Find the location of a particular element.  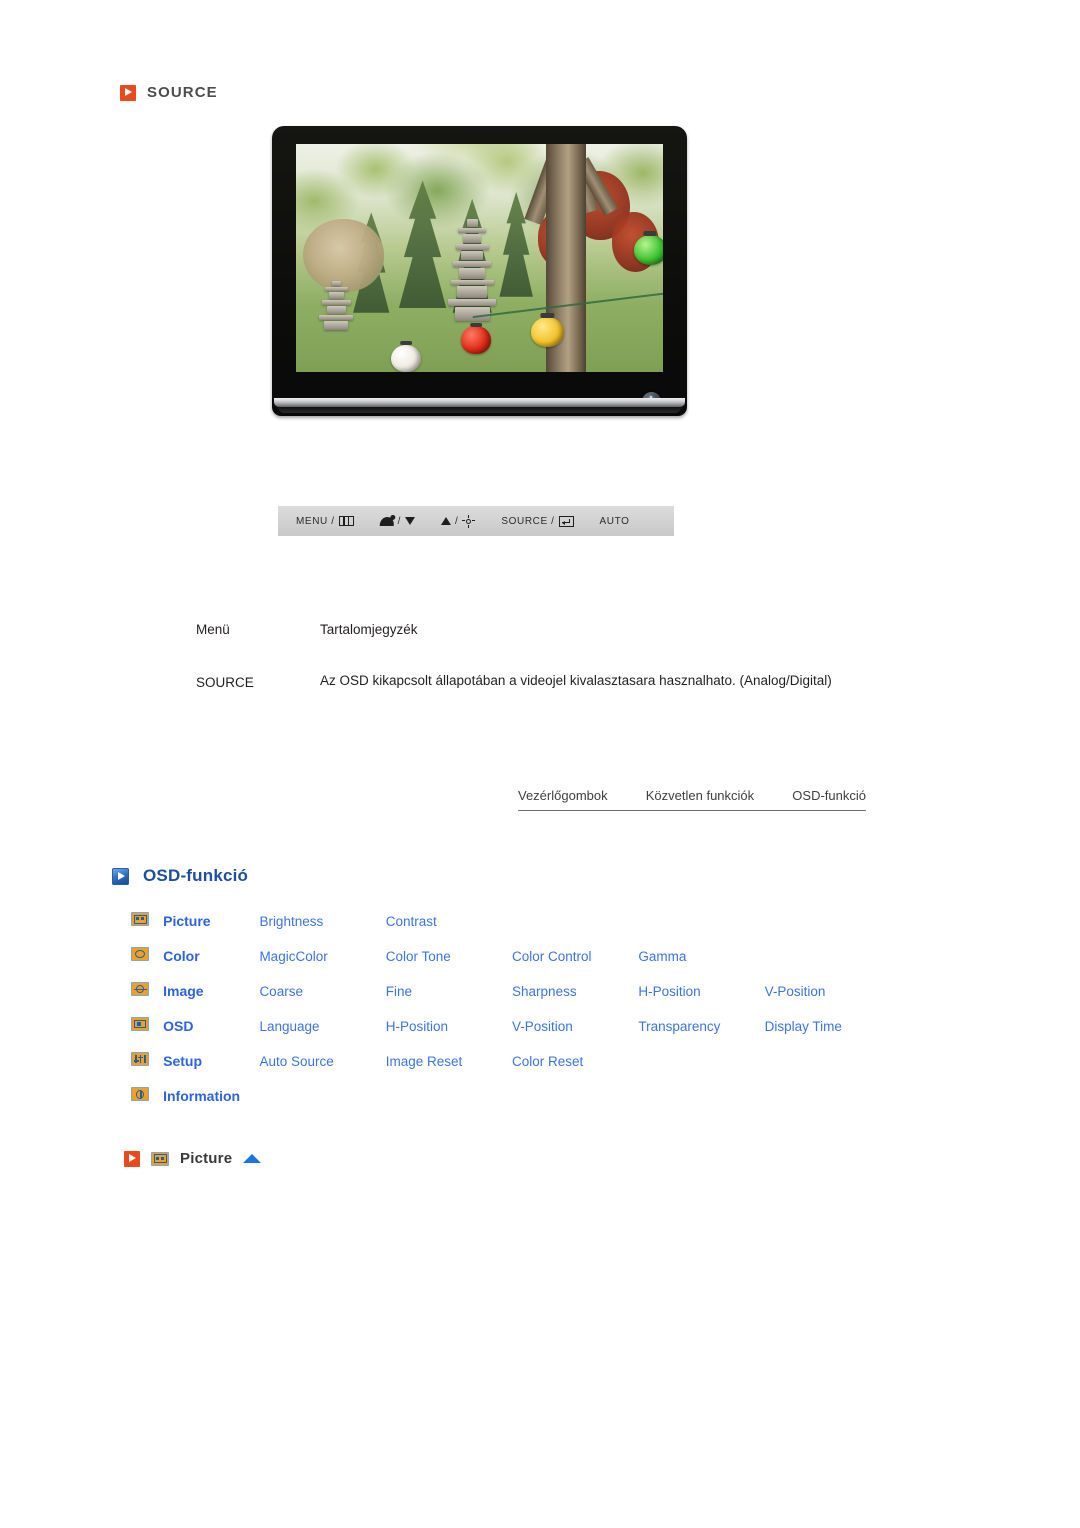

osd-item-color-reset: Color Reset is located at coordinates (547, 1061).